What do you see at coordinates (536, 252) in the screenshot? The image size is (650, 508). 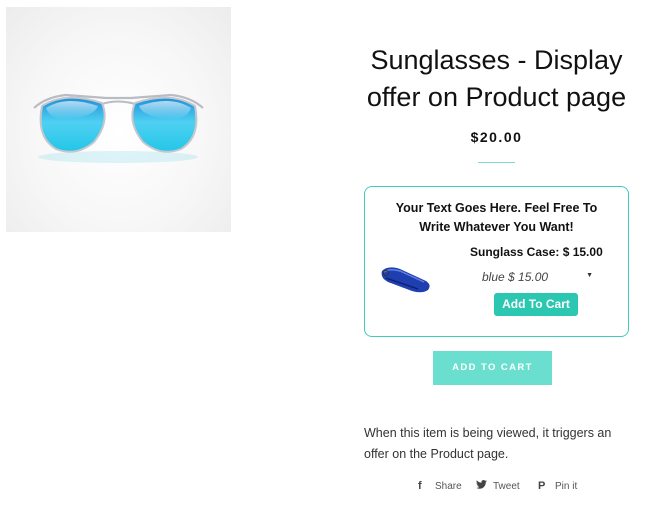 I see `offer-item-title: Sunglass Case: $ 15.00` at bounding box center [536, 252].